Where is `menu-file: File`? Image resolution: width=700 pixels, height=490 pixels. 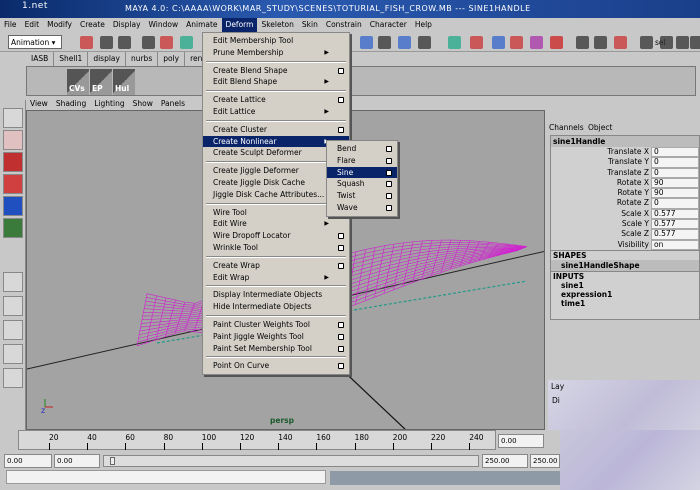
menu-file: File is located at coordinates (10, 25).